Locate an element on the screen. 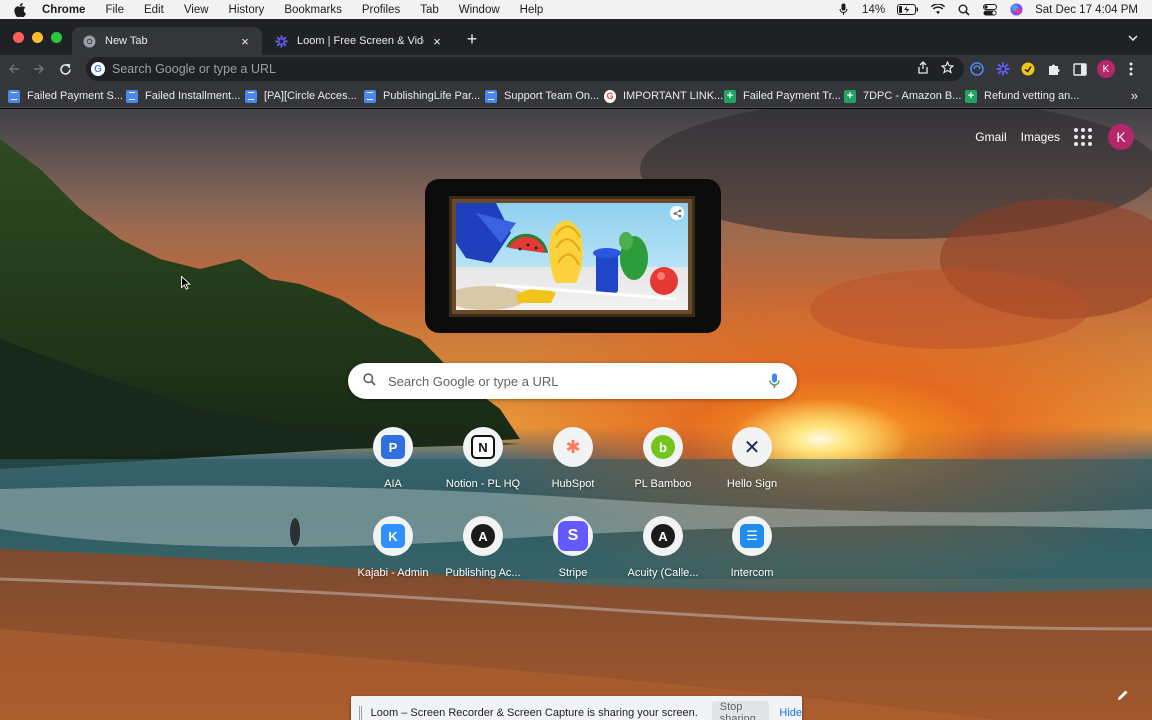 This screenshot has height=720, width=1152. shortcut-icon-circle: S is located at coordinates (573, 536).